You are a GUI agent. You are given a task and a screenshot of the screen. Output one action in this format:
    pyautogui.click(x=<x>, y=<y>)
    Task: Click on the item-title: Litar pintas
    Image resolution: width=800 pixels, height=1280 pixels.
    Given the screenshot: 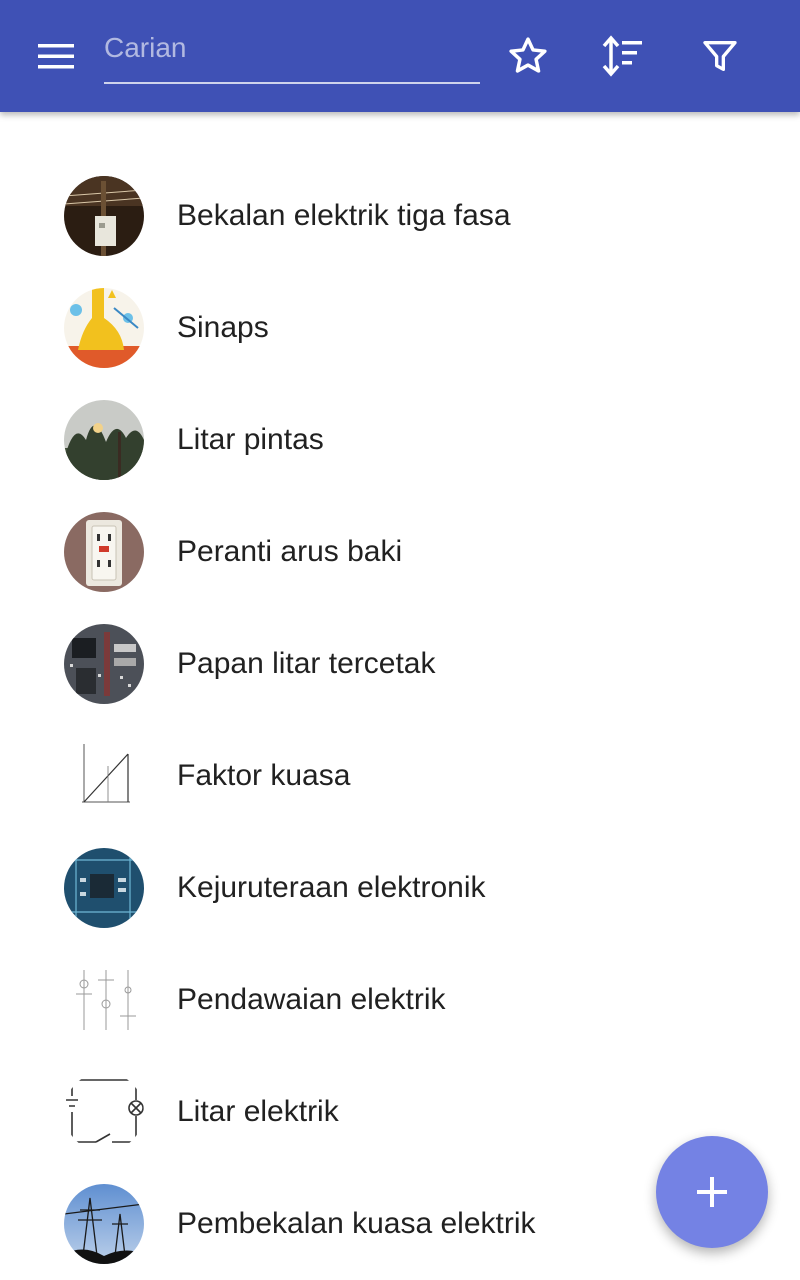 What is the action you would take?
    pyautogui.click(x=250, y=439)
    